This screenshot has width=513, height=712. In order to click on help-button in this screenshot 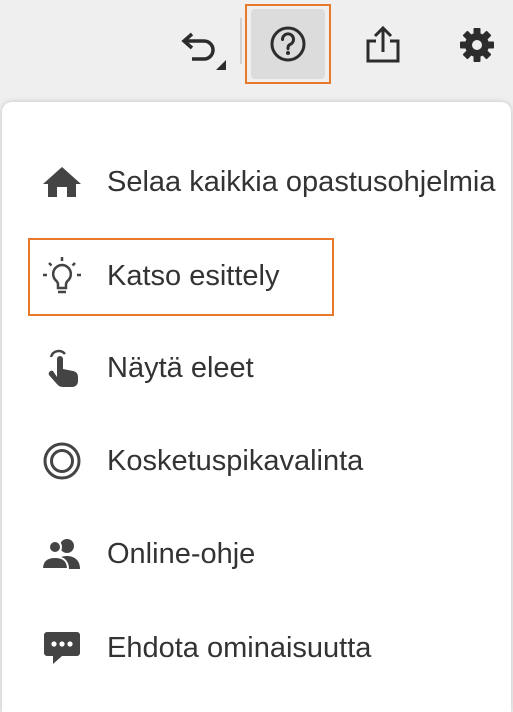, I will do `click(288, 44)`.